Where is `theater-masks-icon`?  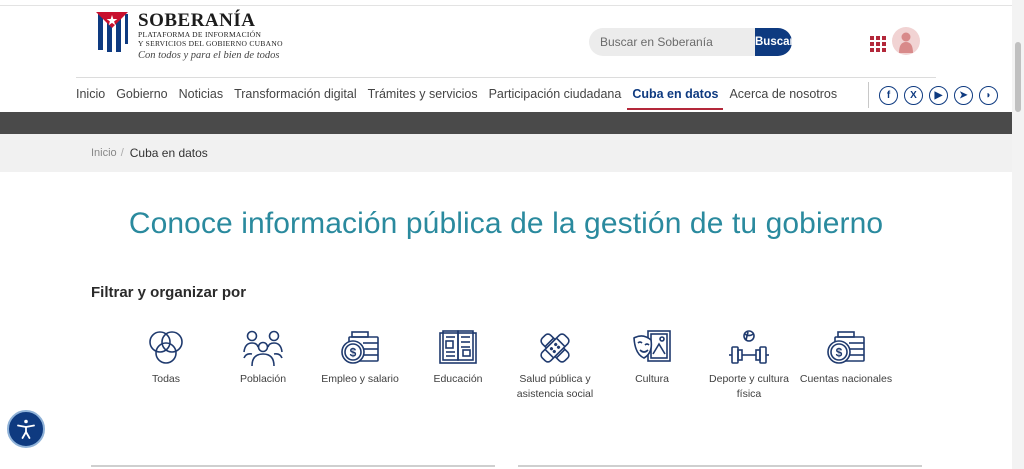
theater-masks-icon is located at coordinates (652, 346).